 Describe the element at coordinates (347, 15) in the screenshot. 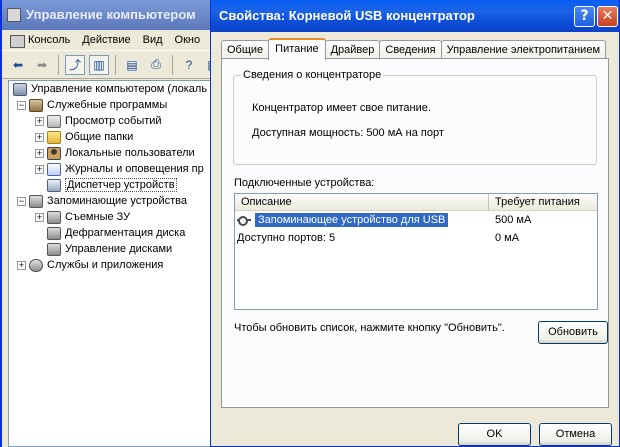

I see `dialog-title: Свойства: Корневой USB концентратор` at that location.